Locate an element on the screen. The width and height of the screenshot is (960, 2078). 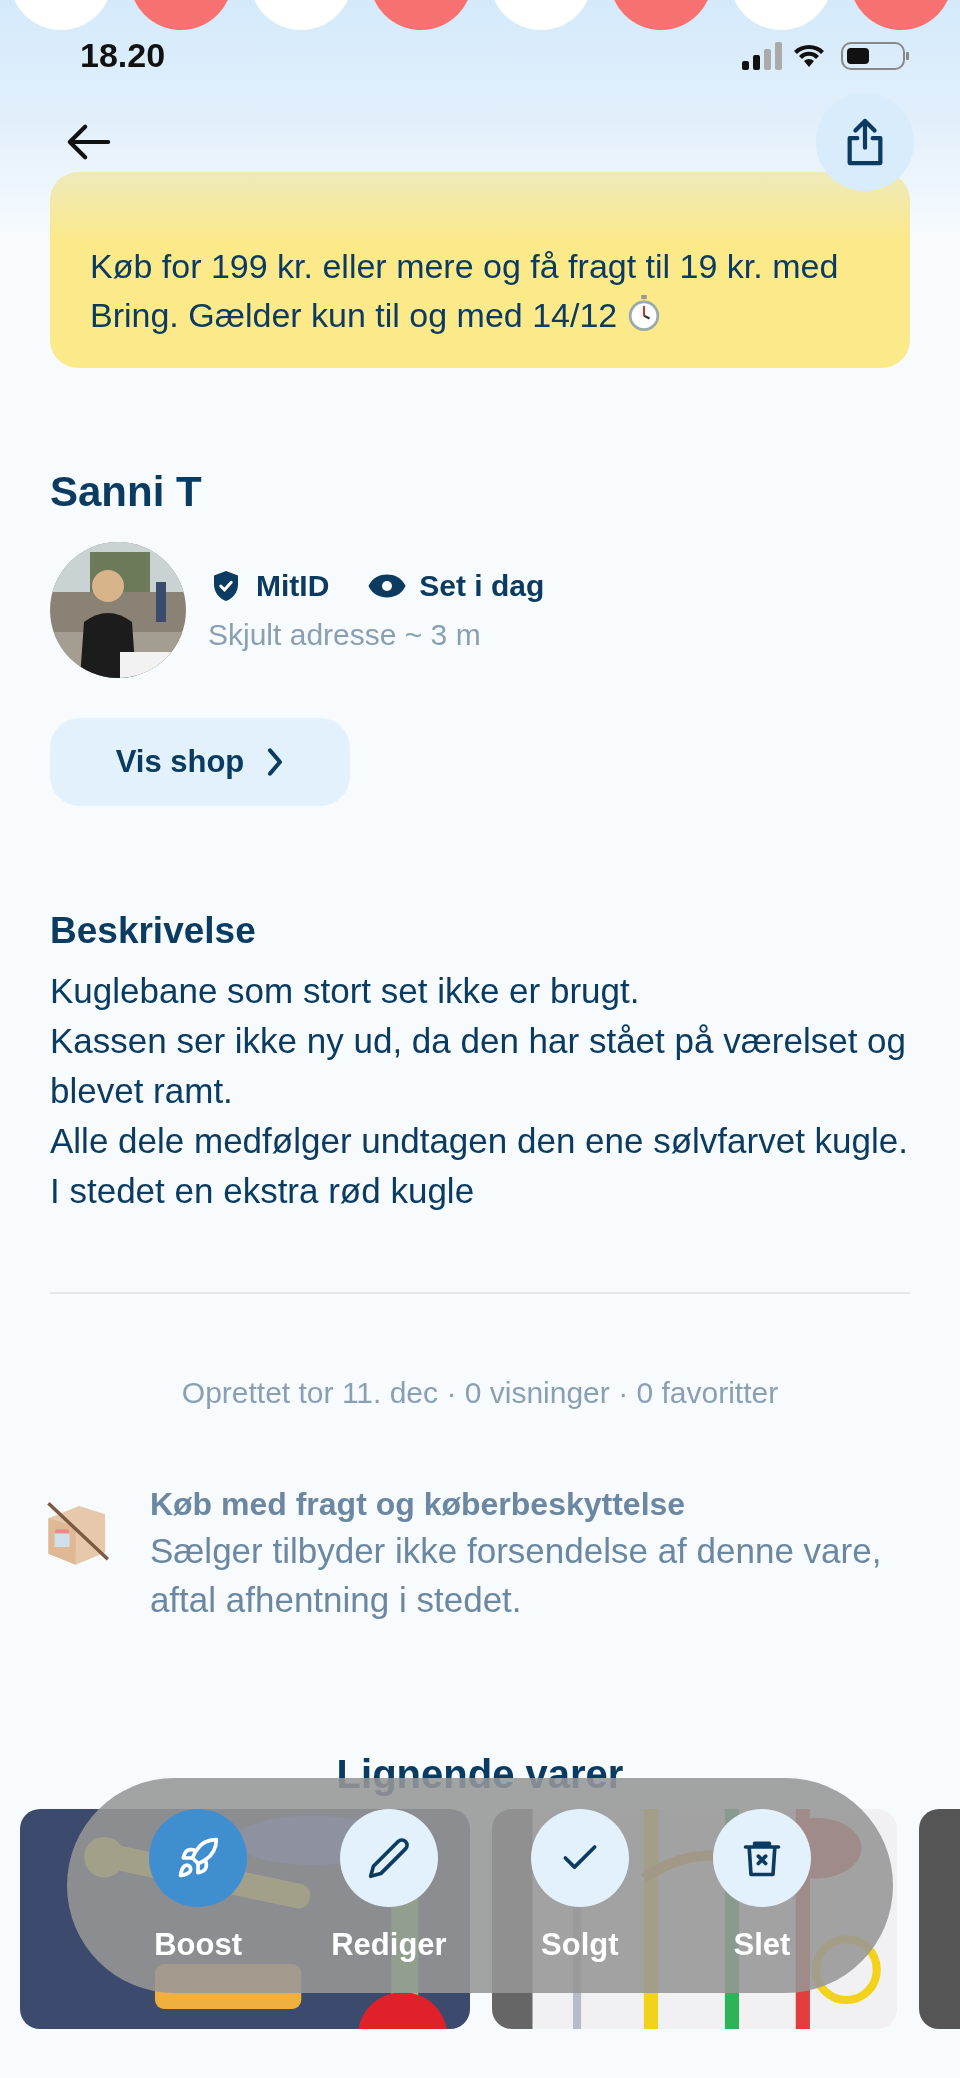
seller-badge-label: MitID is located at coordinates (293, 586).